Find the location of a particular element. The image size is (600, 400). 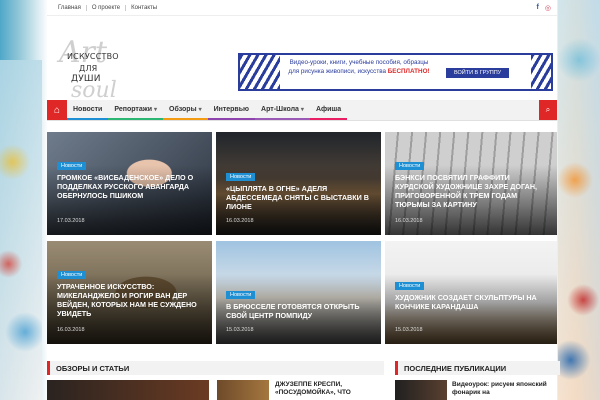

top-link-about: О проекте is located at coordinates (107, 7).